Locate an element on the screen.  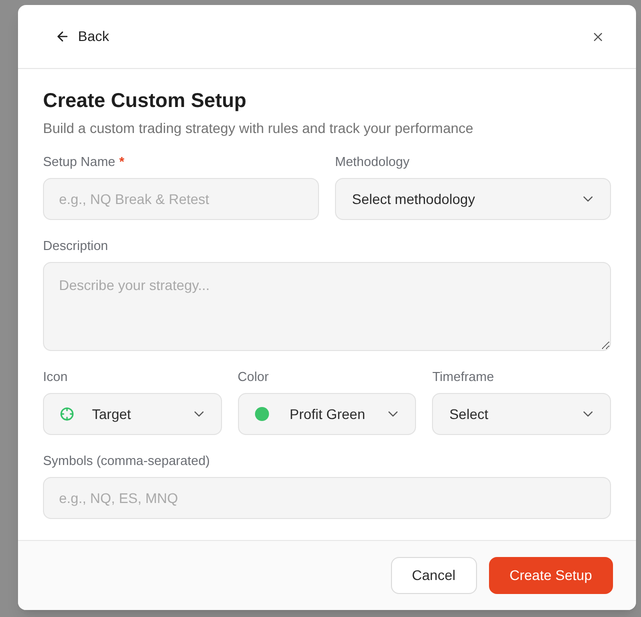
field-label: Timeframe is located at coordinates (463, 377).